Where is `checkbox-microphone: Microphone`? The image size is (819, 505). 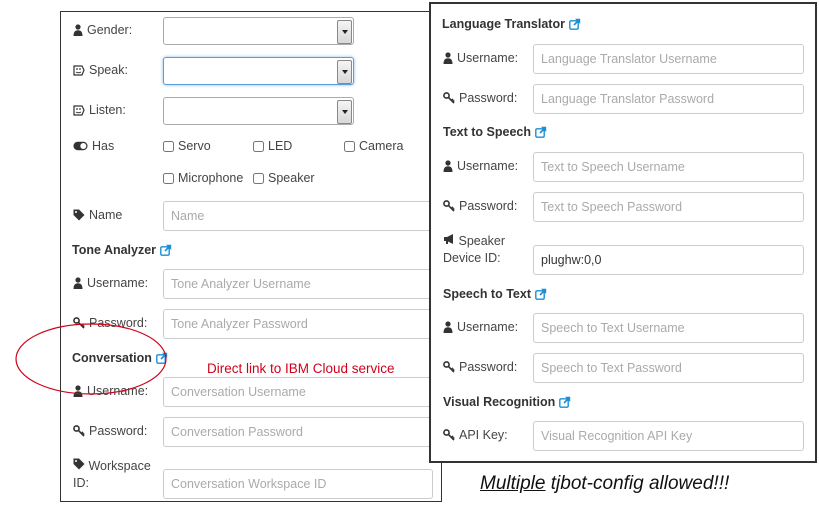 checkbox-microphone: Microphone is located at coordinates (203, 178).